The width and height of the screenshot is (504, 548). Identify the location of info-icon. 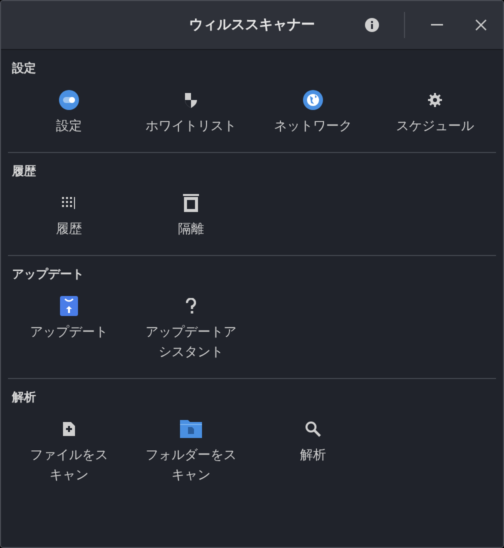
(372, 25).